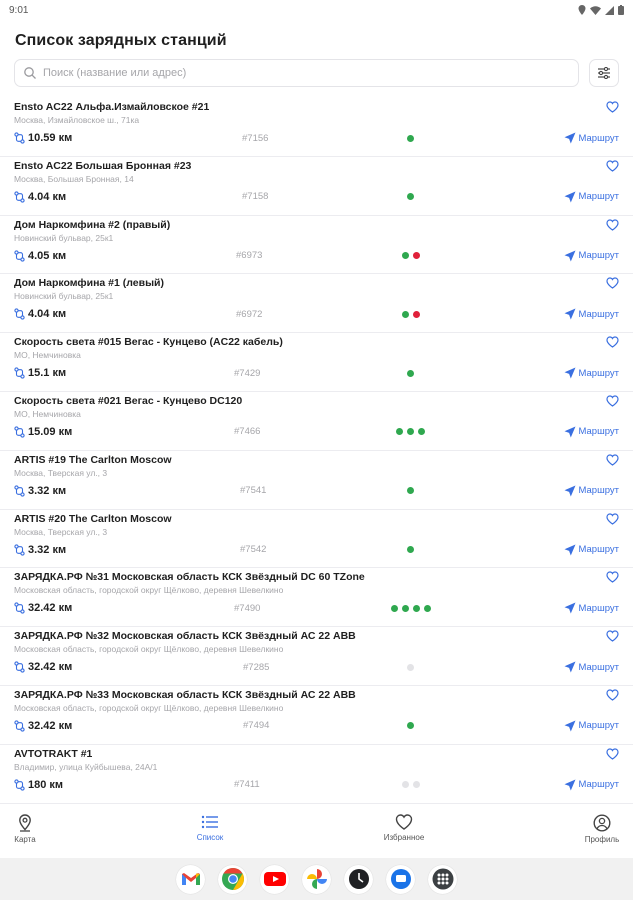 The image size is (633, 900). I want to click on distance-value: 3.32 км, so click(47, 490).